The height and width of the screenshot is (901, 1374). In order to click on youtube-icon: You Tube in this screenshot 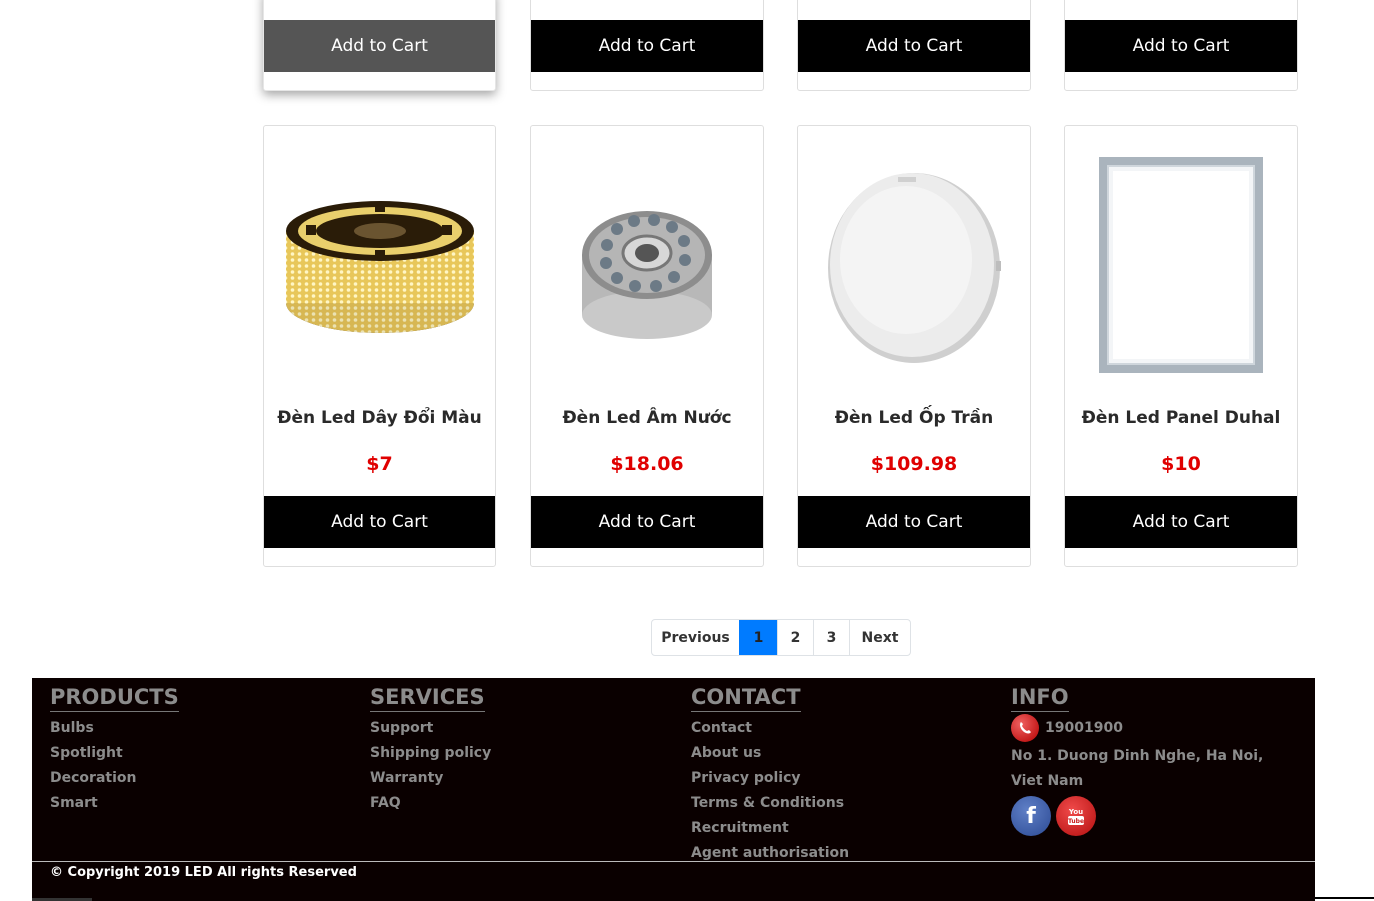, I will do `click(1076, 816)`.